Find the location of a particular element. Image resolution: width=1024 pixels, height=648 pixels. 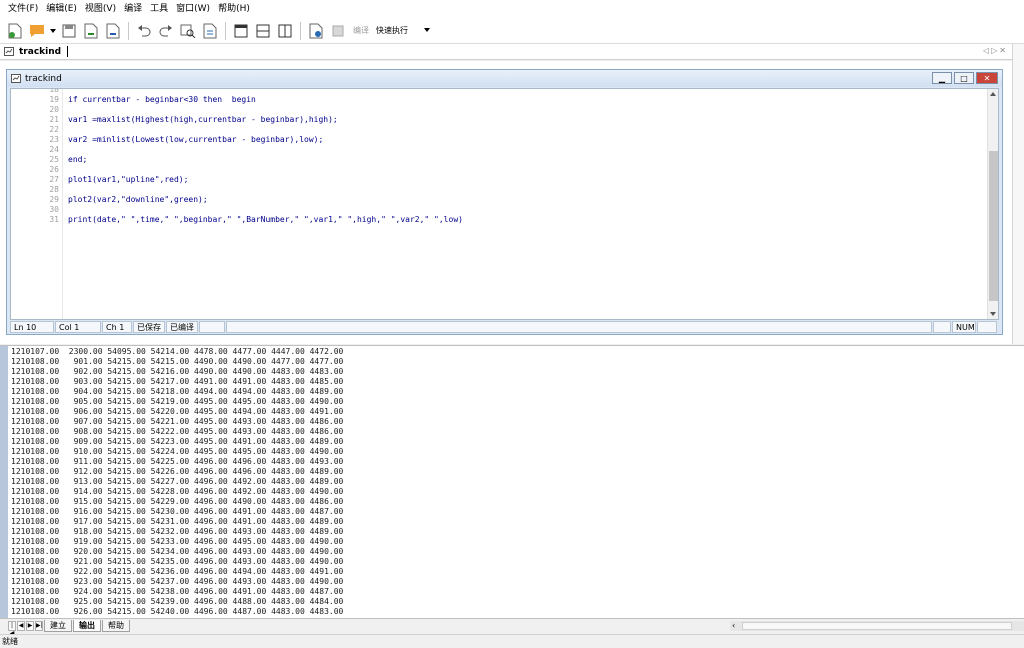

menu-tools: 工具 is located at coordinates (159, 9).